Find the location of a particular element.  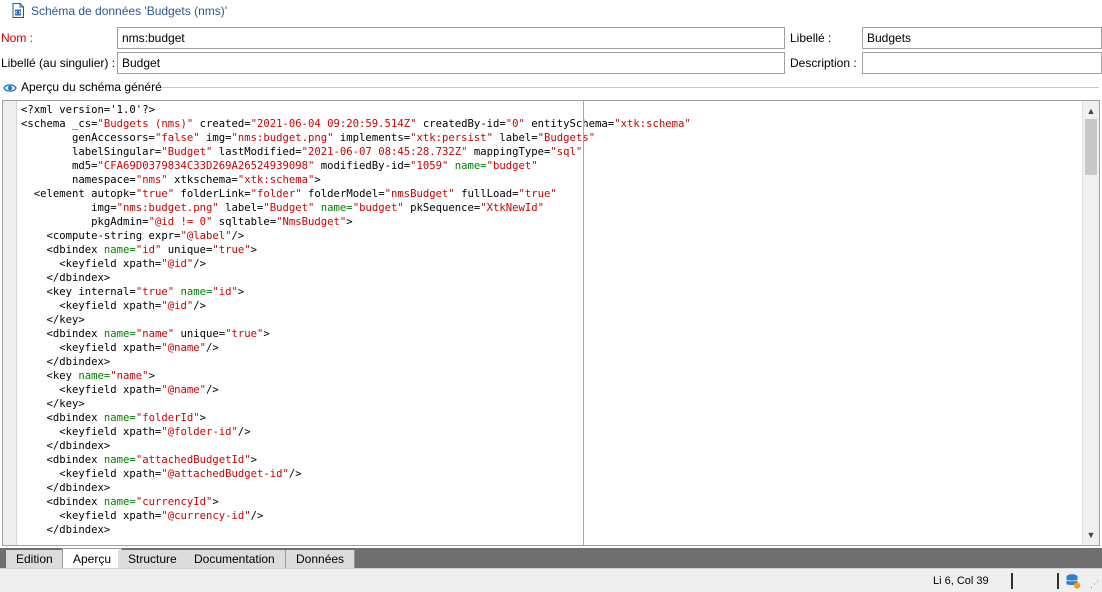

code-token: "nms:budget.png" is located at coordinates (282, 138).